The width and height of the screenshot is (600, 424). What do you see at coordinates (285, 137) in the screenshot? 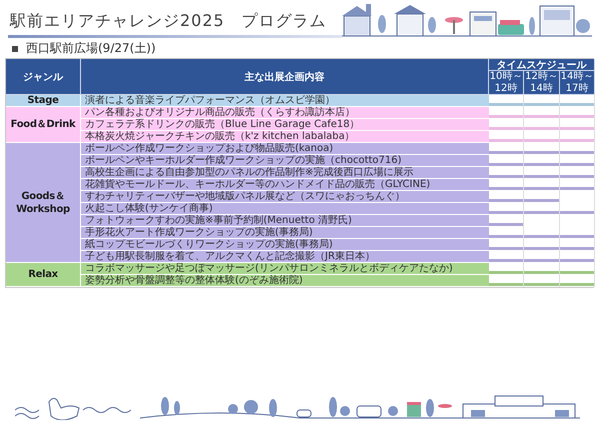
I see `table-cell: 本格炭火焼ジャークチキンの販売（k'z kitchen labalaba）` at bounding box center [285, 137].